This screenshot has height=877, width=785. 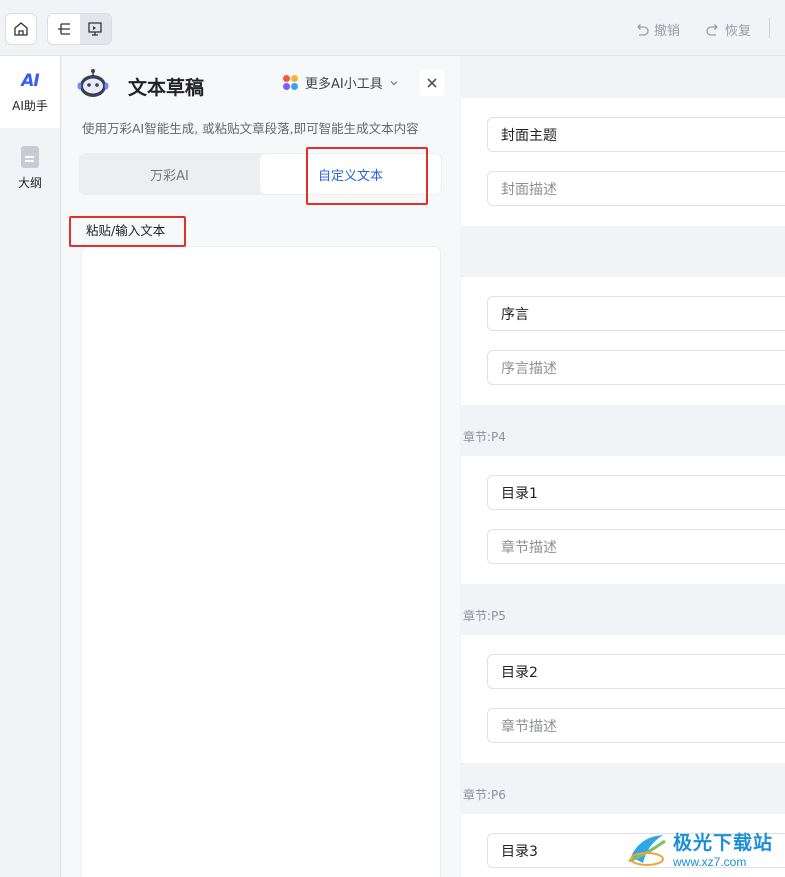 What do you see at coordinates (30, 80) in the screenshot?
I see `ai-assistant-icon: AI` at bounding box center [30, 80].